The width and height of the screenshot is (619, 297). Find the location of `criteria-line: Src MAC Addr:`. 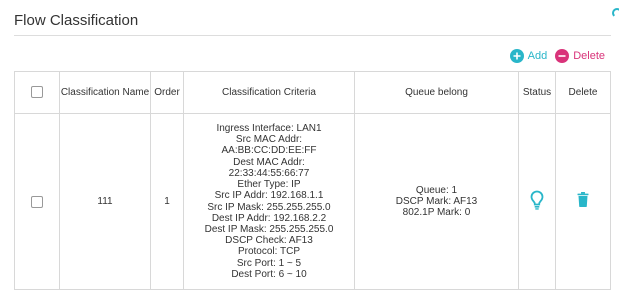

criteria-line: Src MAC Addr: is located at coordinates (269, 140).